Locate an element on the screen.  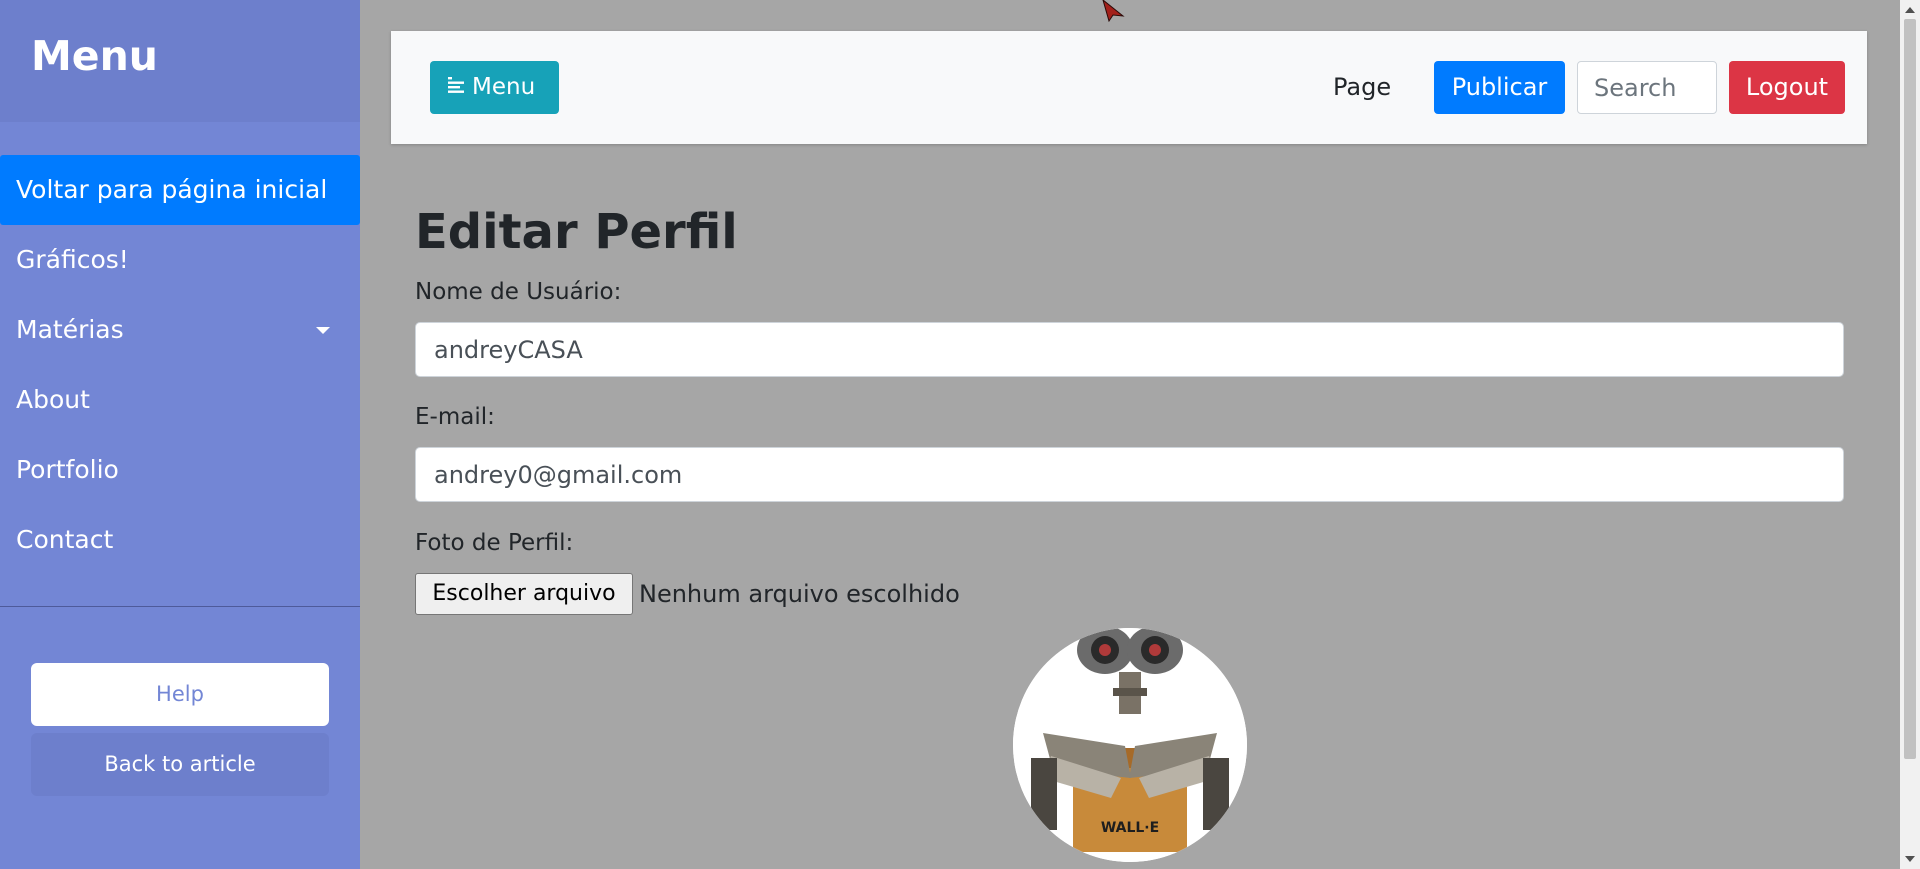
sidebar-item-contact: Contact is located at coordinates (180, 540).